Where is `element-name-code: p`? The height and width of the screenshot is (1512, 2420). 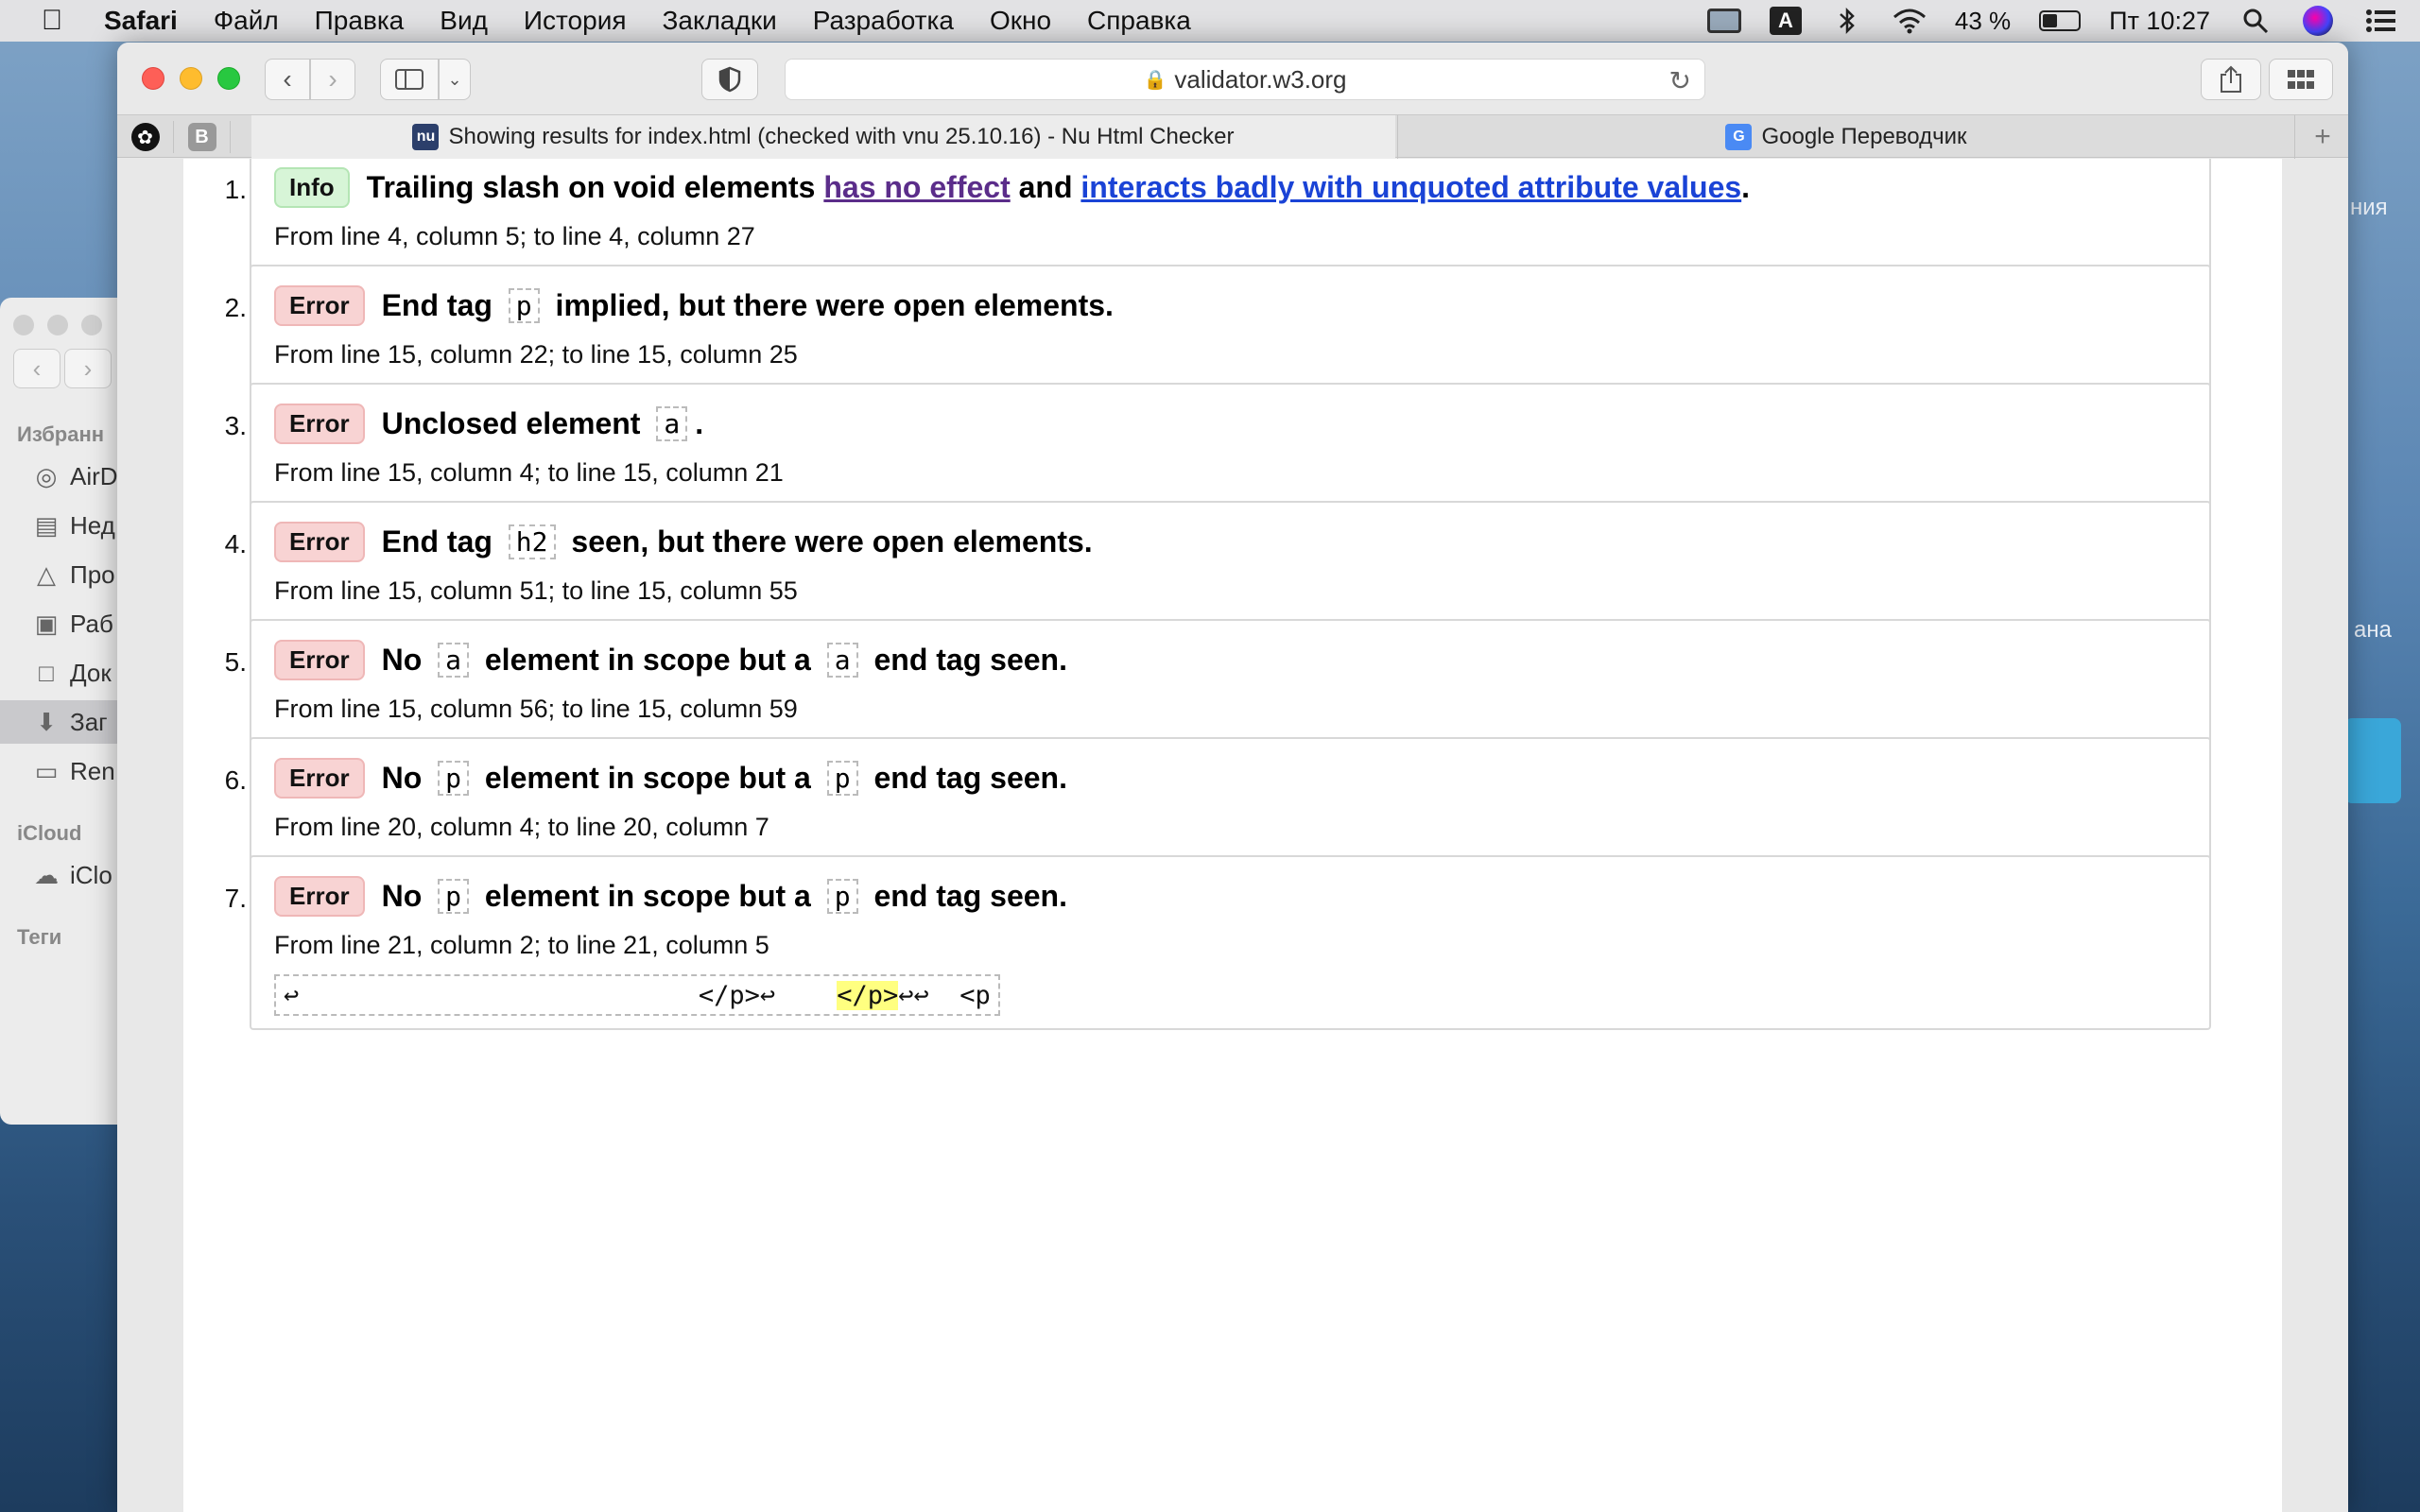 element-name-code: p is located at coordinates (524, 305).